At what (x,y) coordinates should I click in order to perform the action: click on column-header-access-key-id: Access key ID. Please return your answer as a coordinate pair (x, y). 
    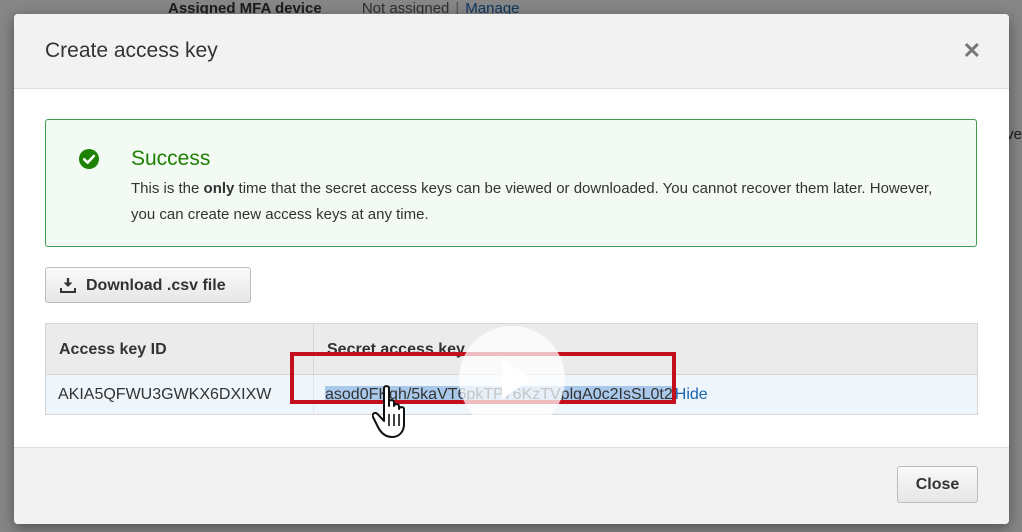
    Looking at the image, I should click on (180, 349).